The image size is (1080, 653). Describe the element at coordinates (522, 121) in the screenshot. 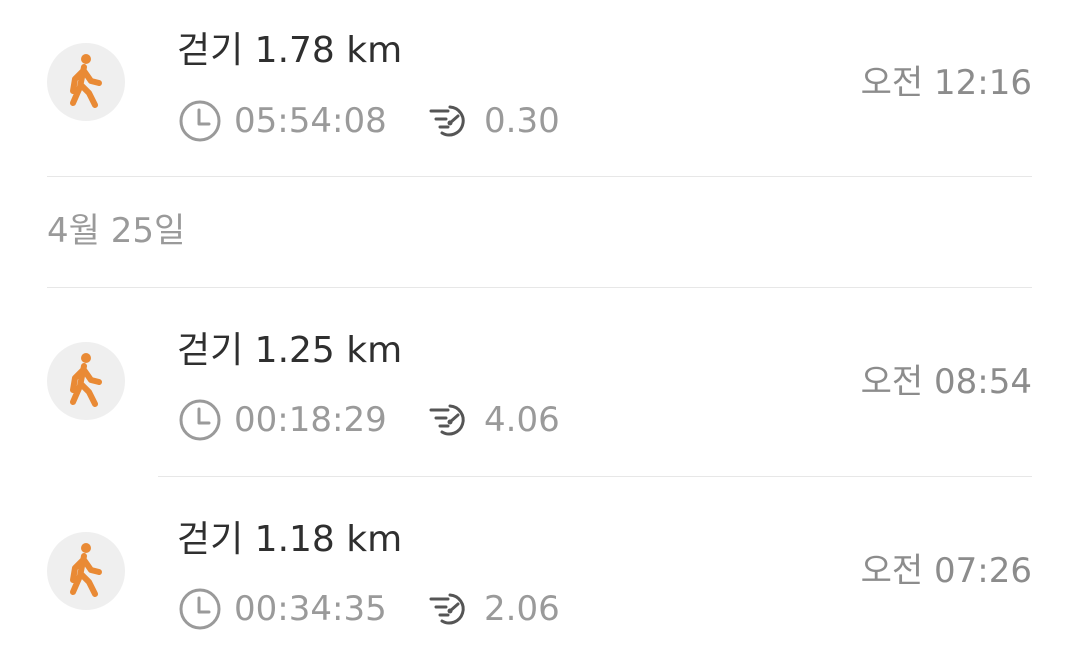

I see `pace-value: 0.30` at that location.